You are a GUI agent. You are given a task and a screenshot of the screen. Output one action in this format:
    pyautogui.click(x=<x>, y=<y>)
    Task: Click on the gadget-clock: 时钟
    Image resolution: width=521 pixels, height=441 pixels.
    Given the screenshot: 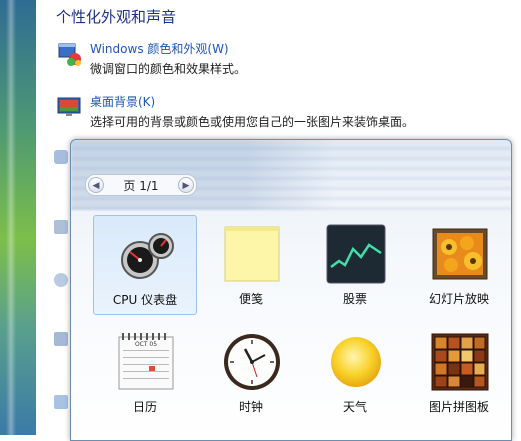 What is the action you would take?
    pyautogui.click(x=251, y=373)
    